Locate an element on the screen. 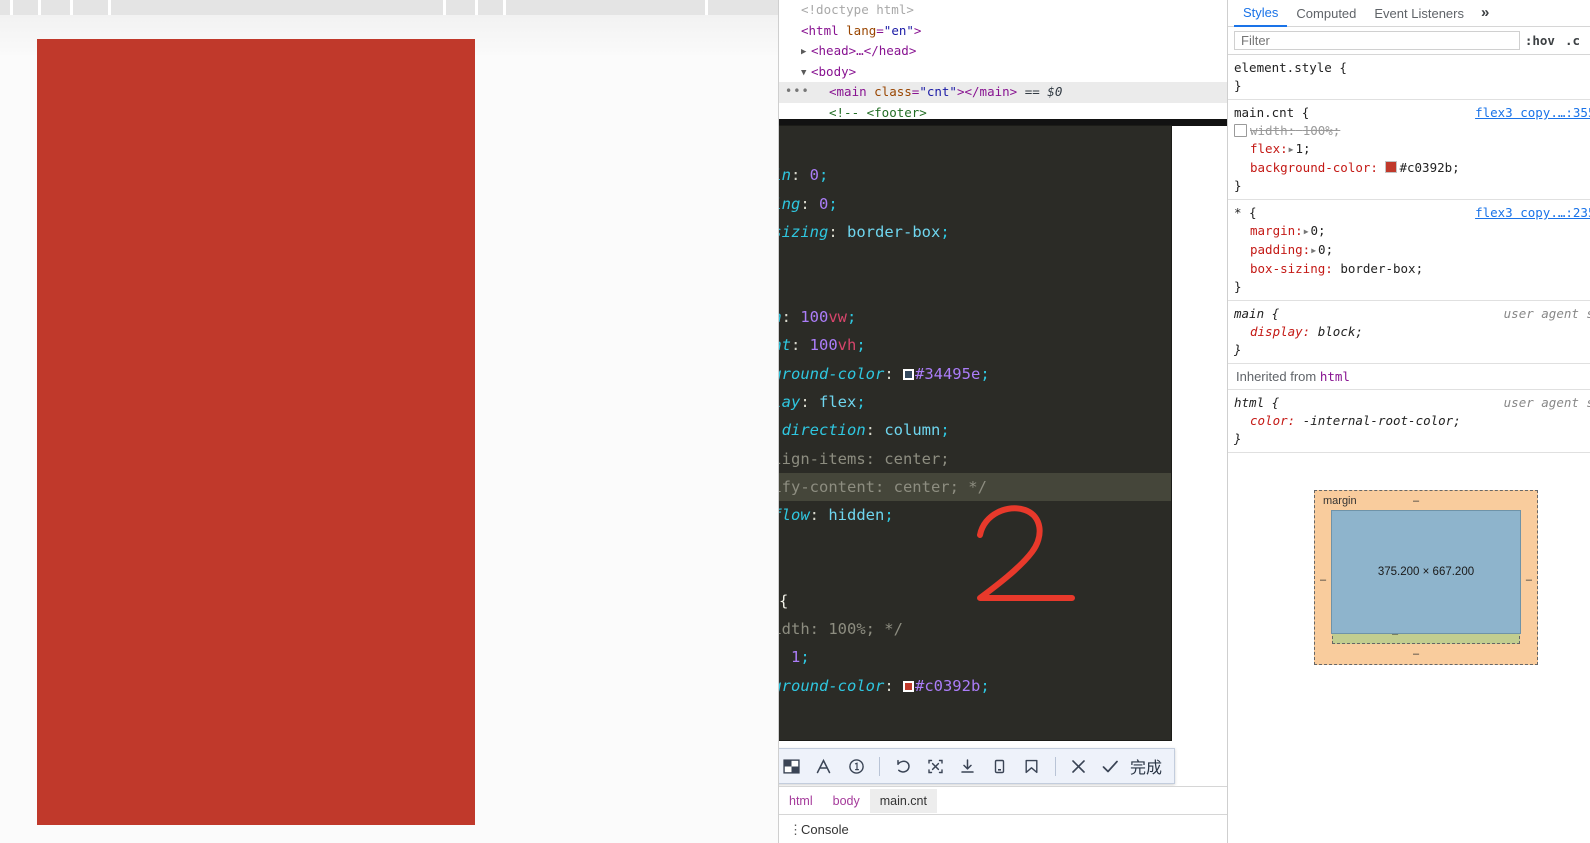 The width and height of the screenshot is (1590, 843). css-declaration: background-color: #c0392b; is located at coordinates (1409, 168).